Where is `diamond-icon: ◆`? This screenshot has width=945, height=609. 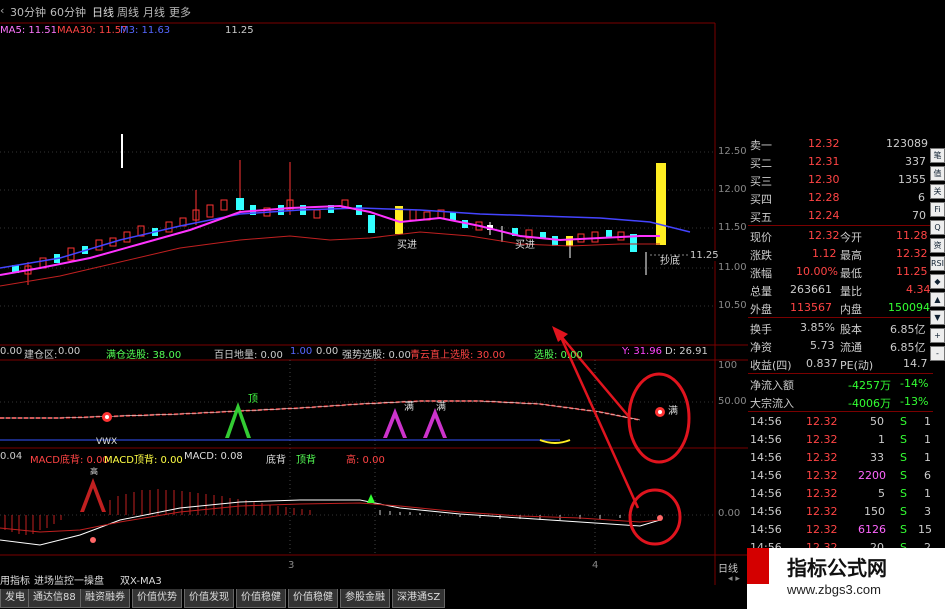
diamond-icon: ◆ is located at coordinates (937, 281).